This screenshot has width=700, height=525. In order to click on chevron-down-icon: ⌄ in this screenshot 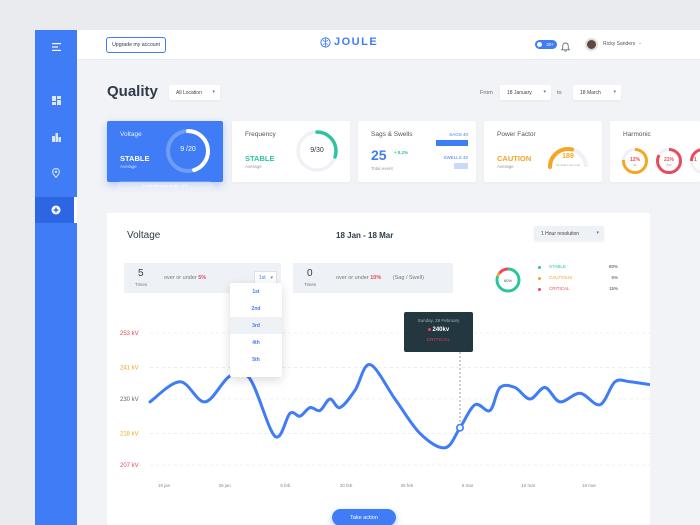, I will do `click(640, 43)`.